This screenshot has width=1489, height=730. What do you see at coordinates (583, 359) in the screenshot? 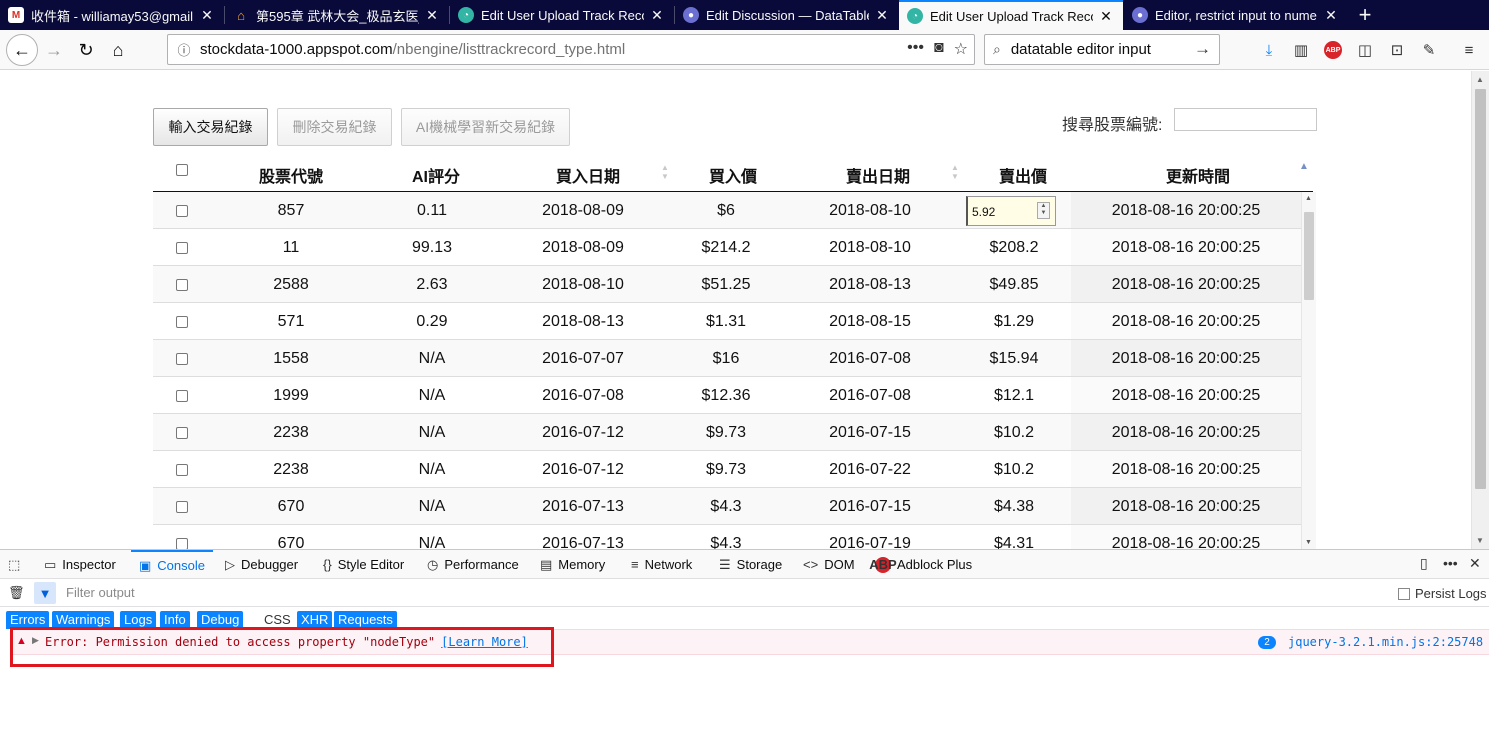
I see `cell-buy-date: 2016-07-07` at bounding box center [583, 359].